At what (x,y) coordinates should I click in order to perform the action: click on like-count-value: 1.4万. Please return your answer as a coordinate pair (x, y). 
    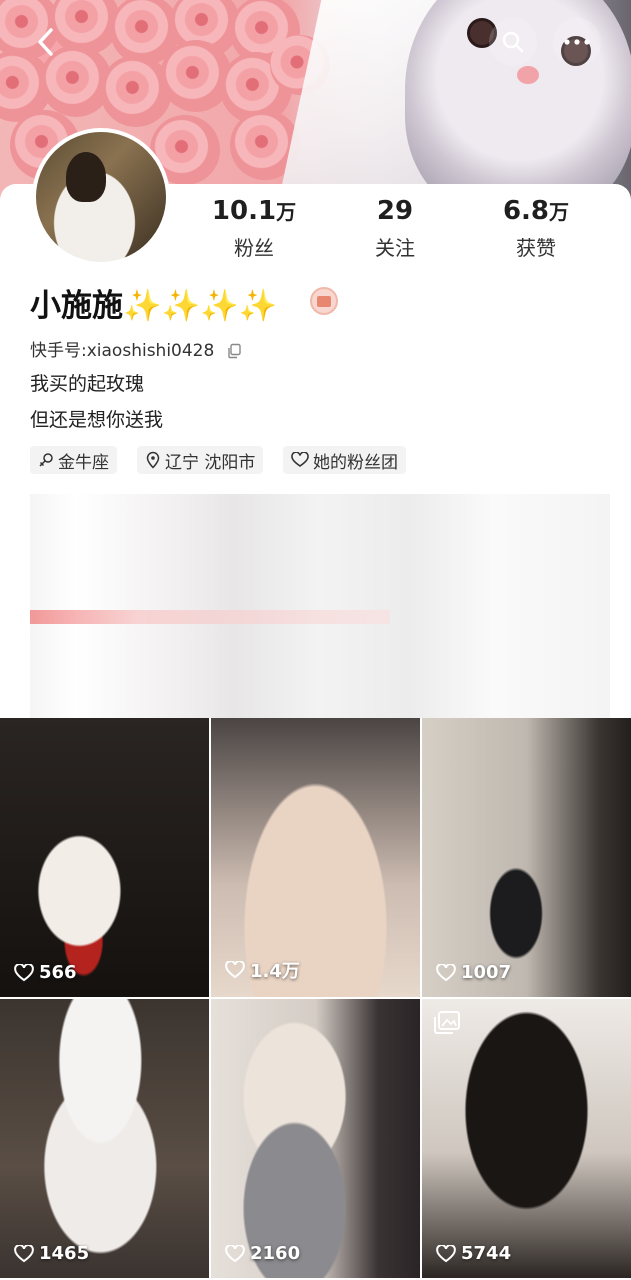
    Looking at the image, I should click on (275, 971).